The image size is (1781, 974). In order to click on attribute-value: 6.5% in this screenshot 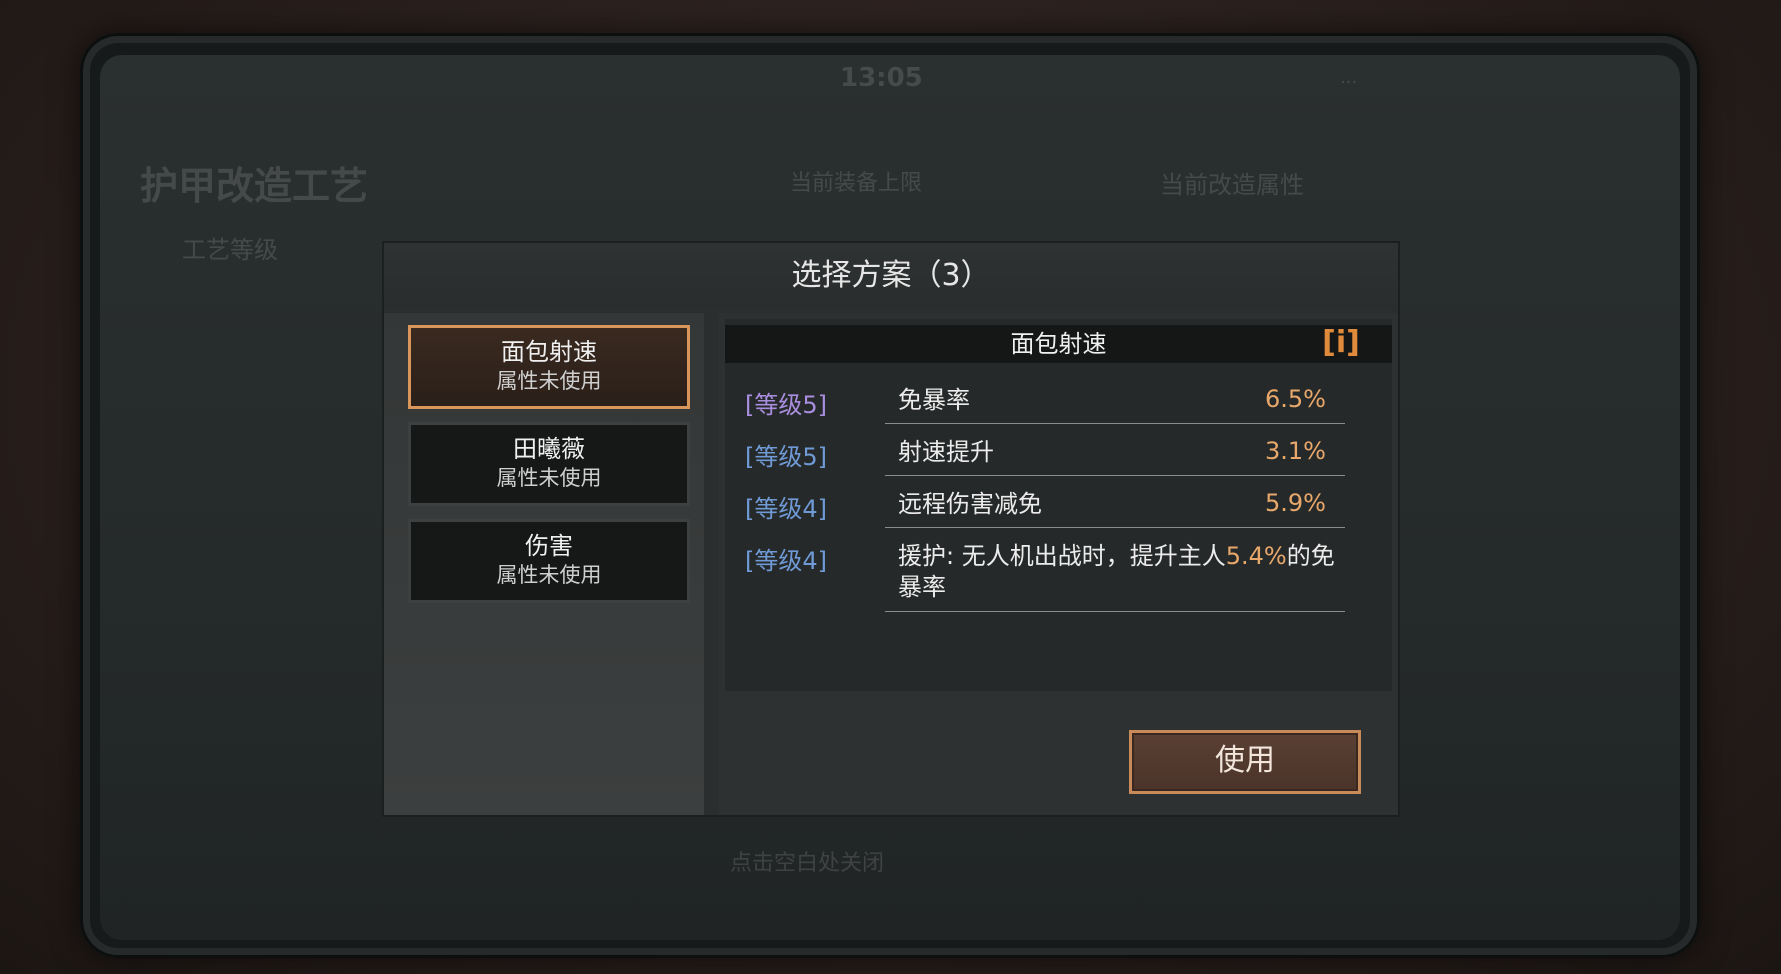, I will do `click(1295, 399)`.